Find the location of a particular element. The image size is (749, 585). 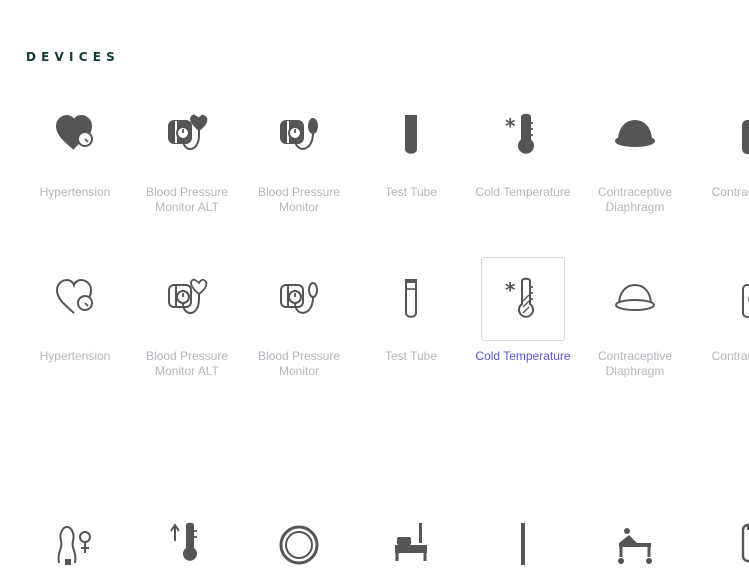

stretcher-icon is located at coordinates (635, 543).